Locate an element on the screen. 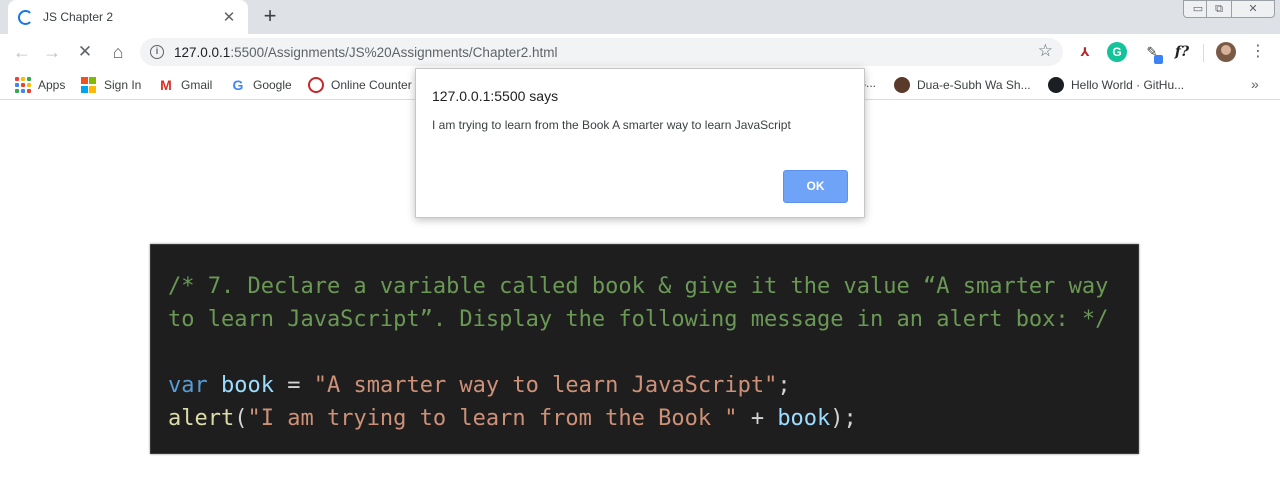 This screenshot has width=1280, height=494. grammarly-extension-icon: G is located at coordinates (1117, 52).